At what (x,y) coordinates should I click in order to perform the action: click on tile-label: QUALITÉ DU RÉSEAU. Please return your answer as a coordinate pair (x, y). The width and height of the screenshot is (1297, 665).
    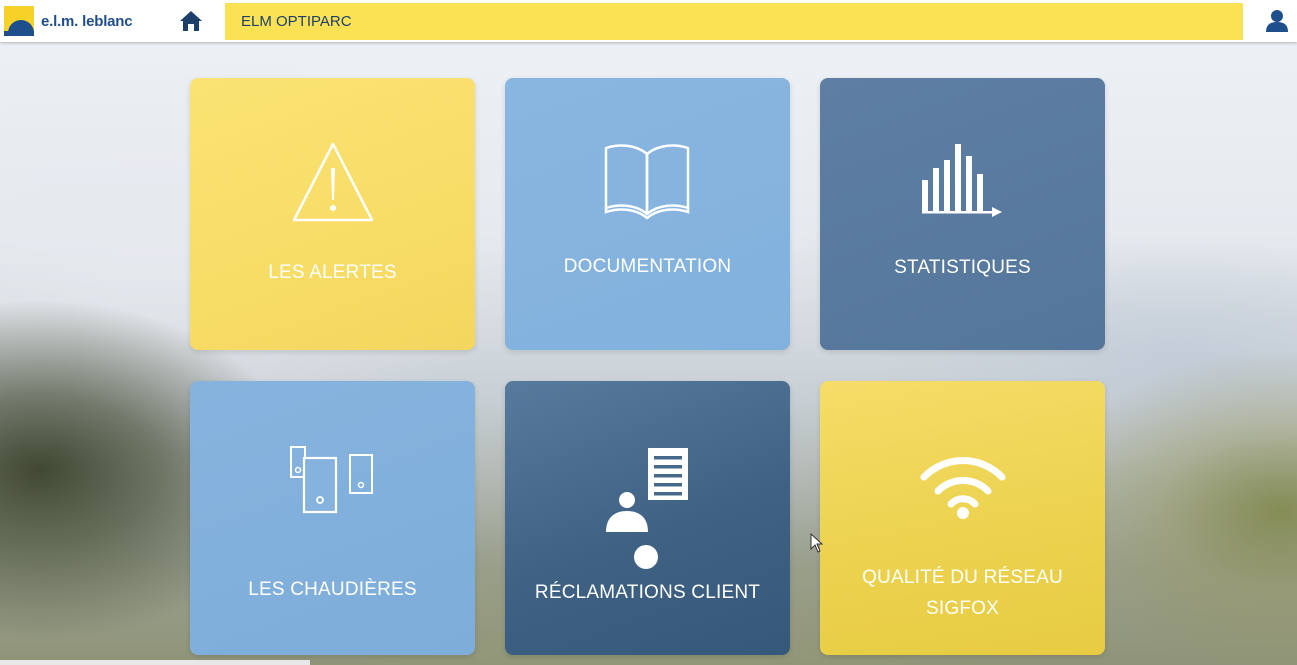
    Looking at the image, I should click on (962, 577).